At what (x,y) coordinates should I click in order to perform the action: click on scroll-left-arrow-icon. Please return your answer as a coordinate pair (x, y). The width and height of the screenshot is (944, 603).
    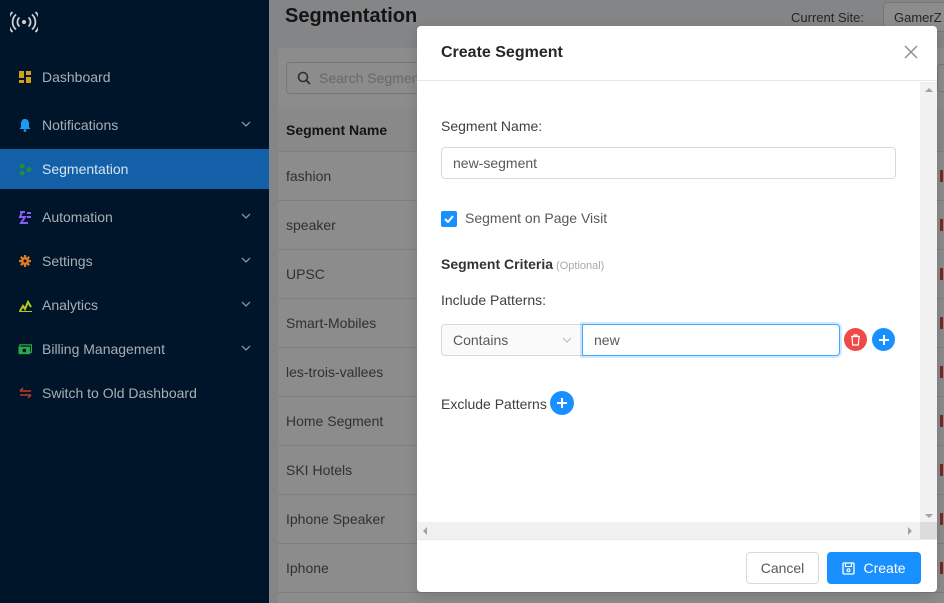
    Looking at the image, I should click on (425, 531).